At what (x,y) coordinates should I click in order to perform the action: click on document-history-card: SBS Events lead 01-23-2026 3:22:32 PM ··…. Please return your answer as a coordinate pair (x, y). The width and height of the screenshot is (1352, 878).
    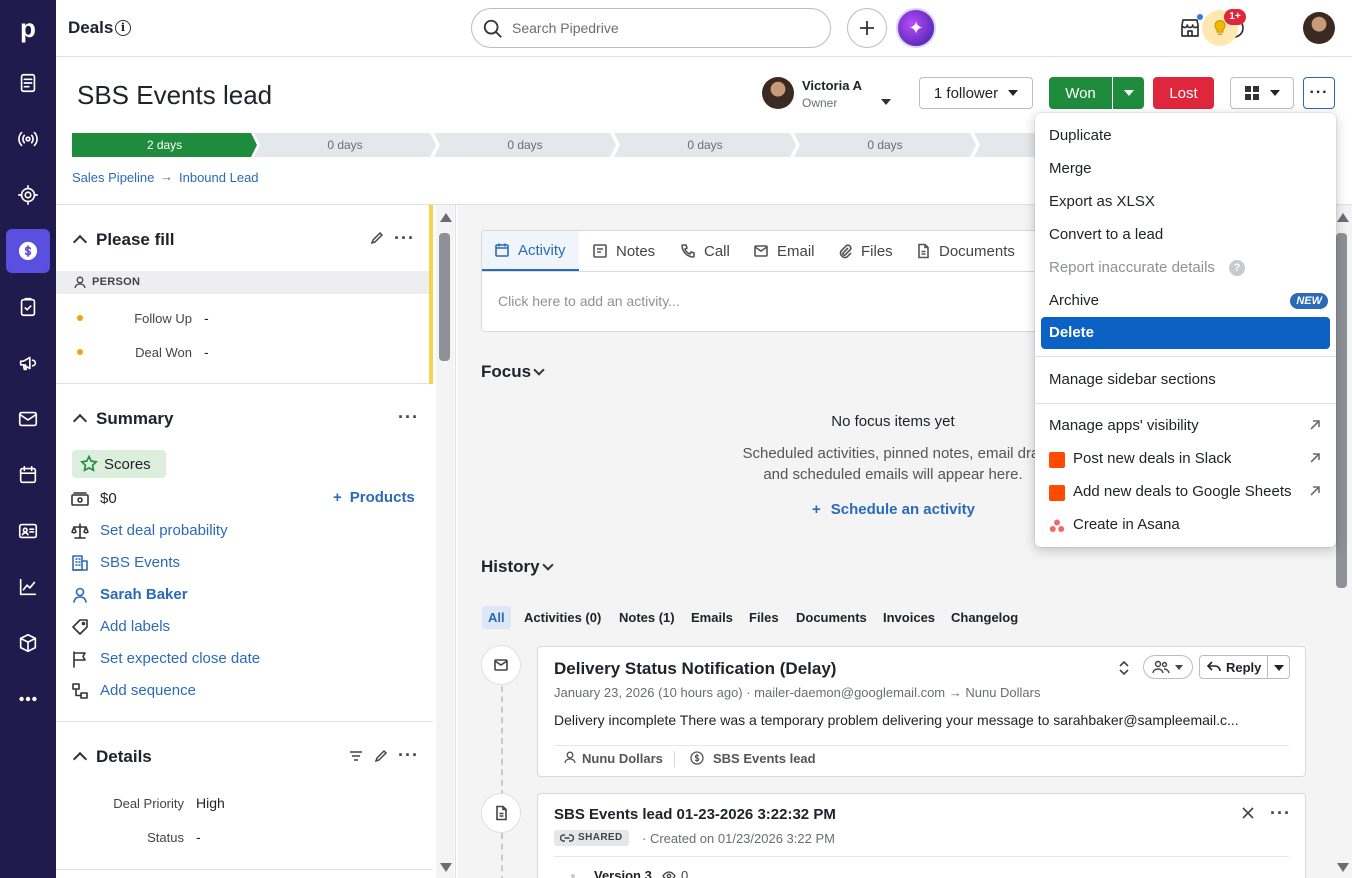
    Looking at the image, I should click on (921, 835).